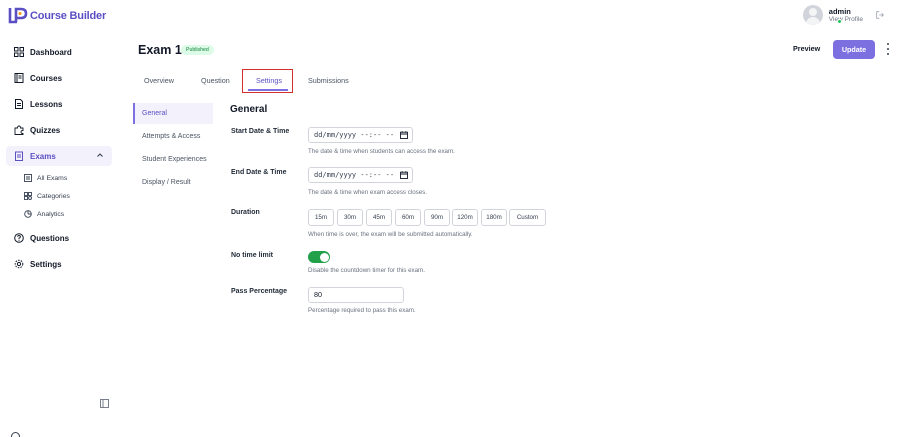 This screenshot has width=900, height=437. I want to click on sidebar-subitem-all-exams: All Exams, so click(45, 178).